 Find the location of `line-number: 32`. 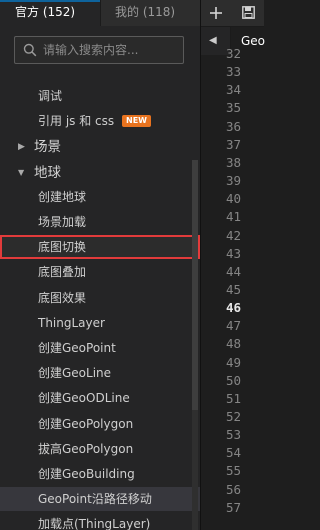

line-number: 32 is located at coordinates (233, 53).